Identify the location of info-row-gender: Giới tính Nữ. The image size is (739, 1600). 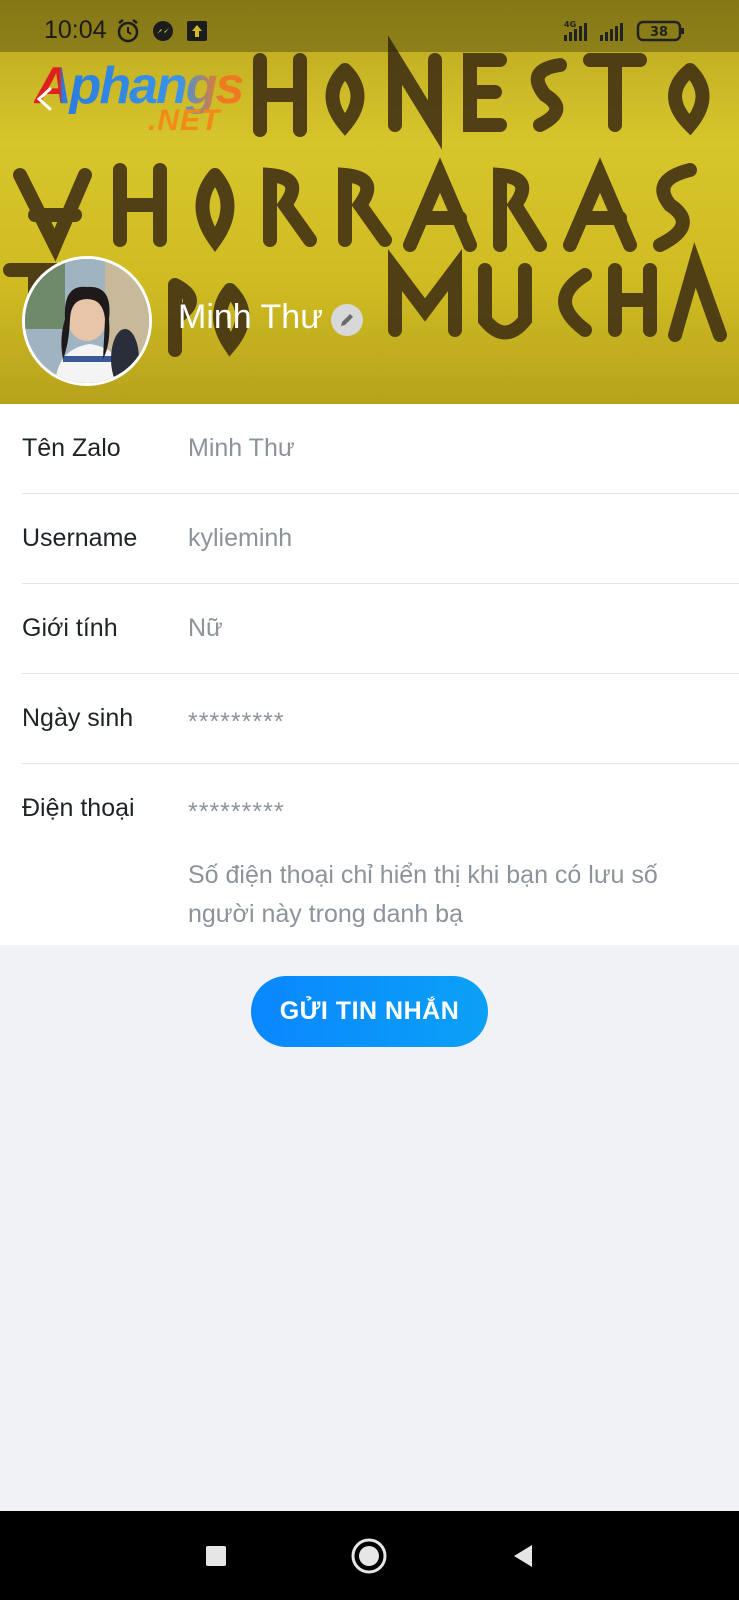
(380, 629).